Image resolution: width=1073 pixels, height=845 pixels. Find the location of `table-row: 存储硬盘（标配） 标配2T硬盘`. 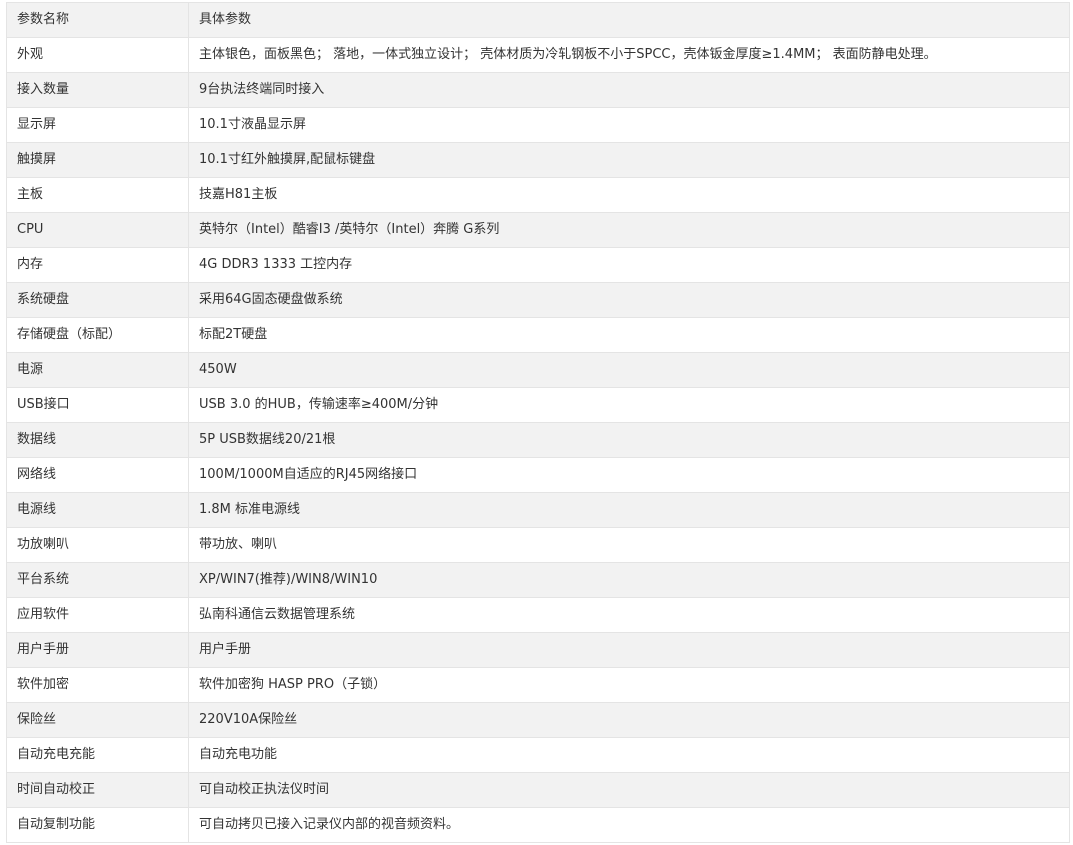

table-row: 存储硬盘（标配） 标配2T硬盘 is located at coordinates (538, 335).